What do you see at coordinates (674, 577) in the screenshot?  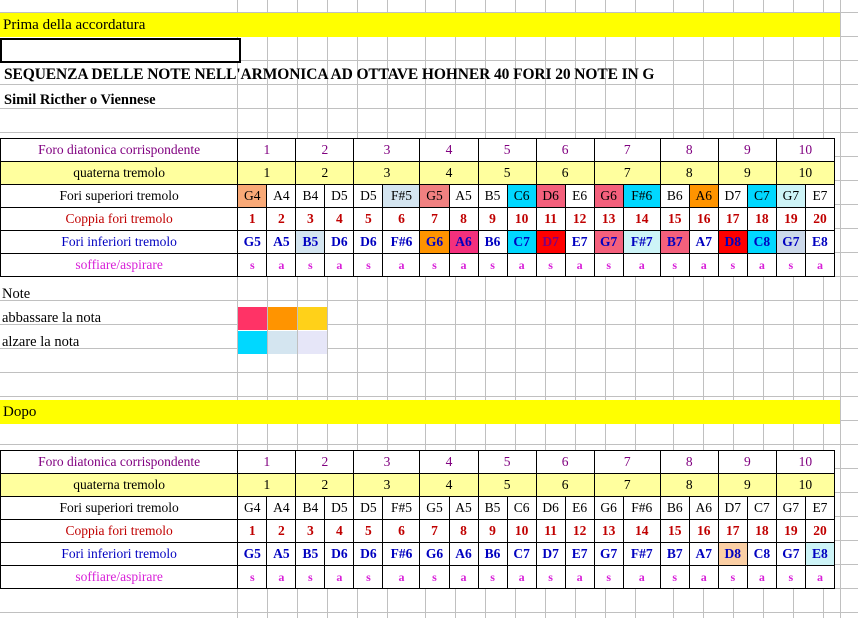 I see `cell-breath-15: s` at bounding box center [674, 577].